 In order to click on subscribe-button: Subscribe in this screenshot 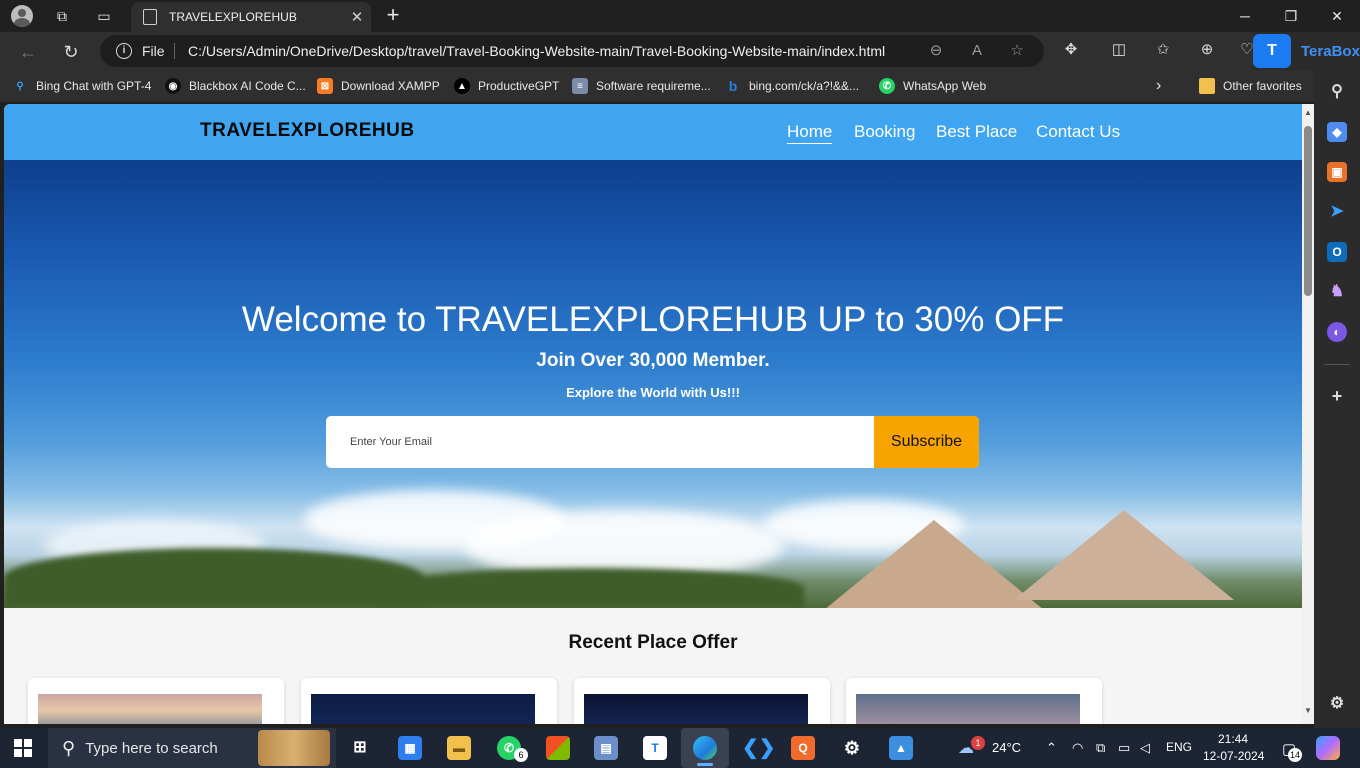, I will do `click(926, 442)`.